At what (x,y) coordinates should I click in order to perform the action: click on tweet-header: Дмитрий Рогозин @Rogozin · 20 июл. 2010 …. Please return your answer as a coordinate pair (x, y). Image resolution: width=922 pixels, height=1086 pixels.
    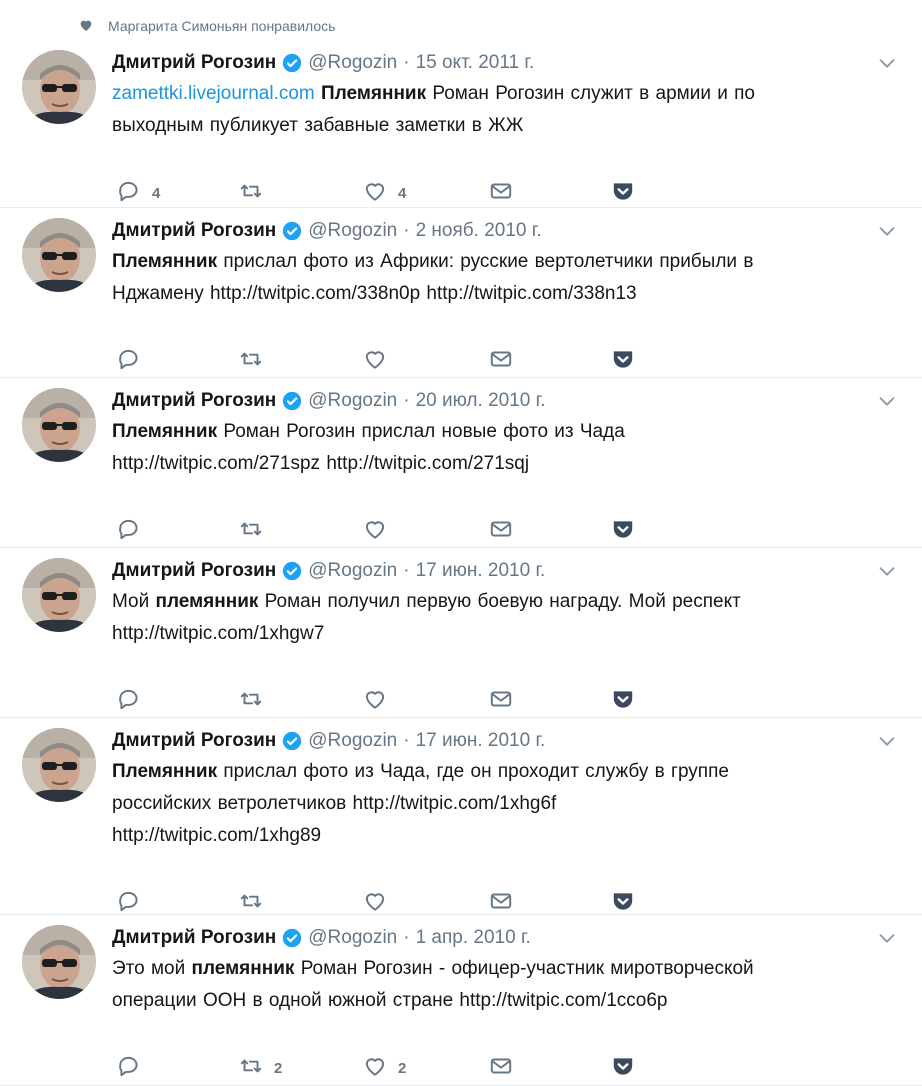
    Looking at the image, I should click on (329, 401).